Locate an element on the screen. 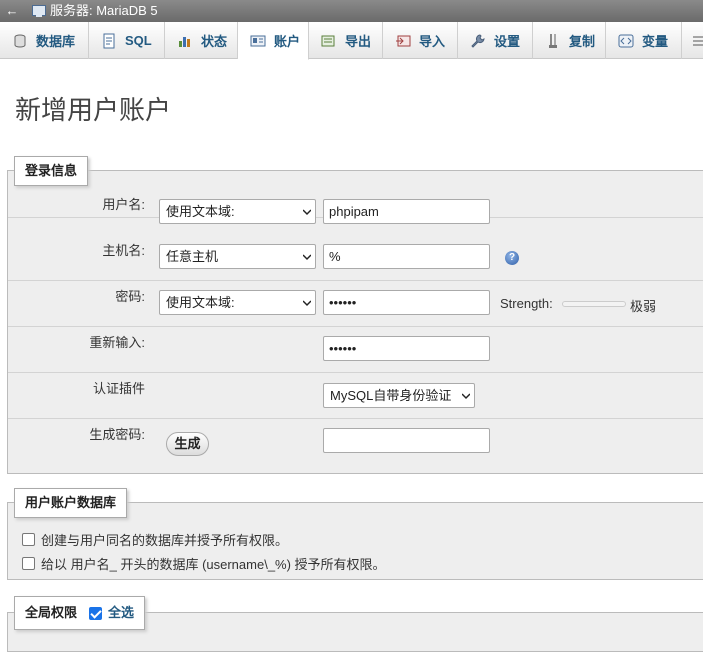 The height and width of the screenshot is (652, 703). hostname-row: 主机名: 任意主机 % ? is located at coordinates (355, 258).